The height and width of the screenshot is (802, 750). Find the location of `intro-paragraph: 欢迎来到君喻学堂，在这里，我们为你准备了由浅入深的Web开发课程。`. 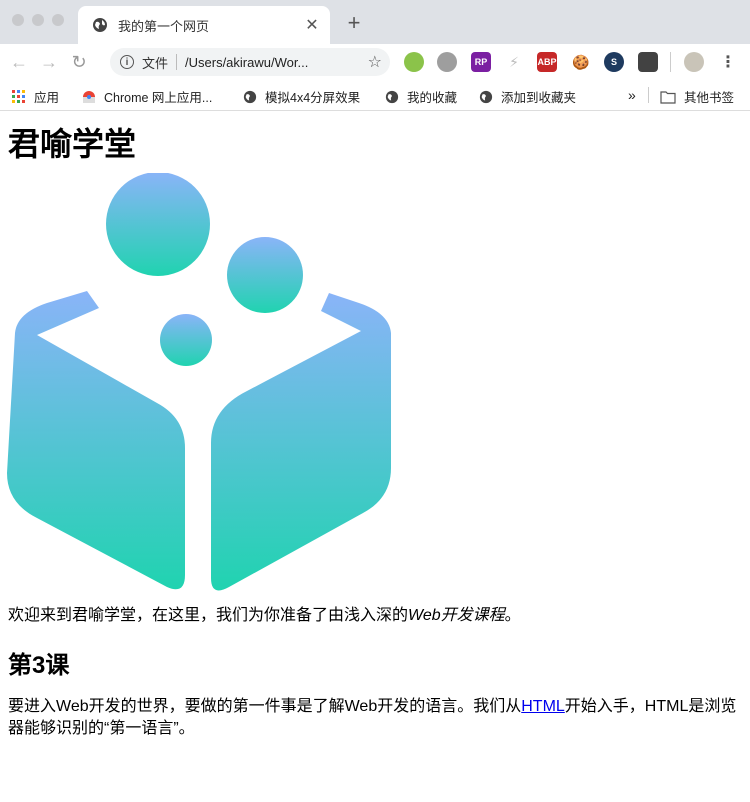

intro-paragraph: 欢迎来到君喻学堂，在这里，我们为你准备了由浅入深的Web开发课程。 is located at coordinates (375, 616).